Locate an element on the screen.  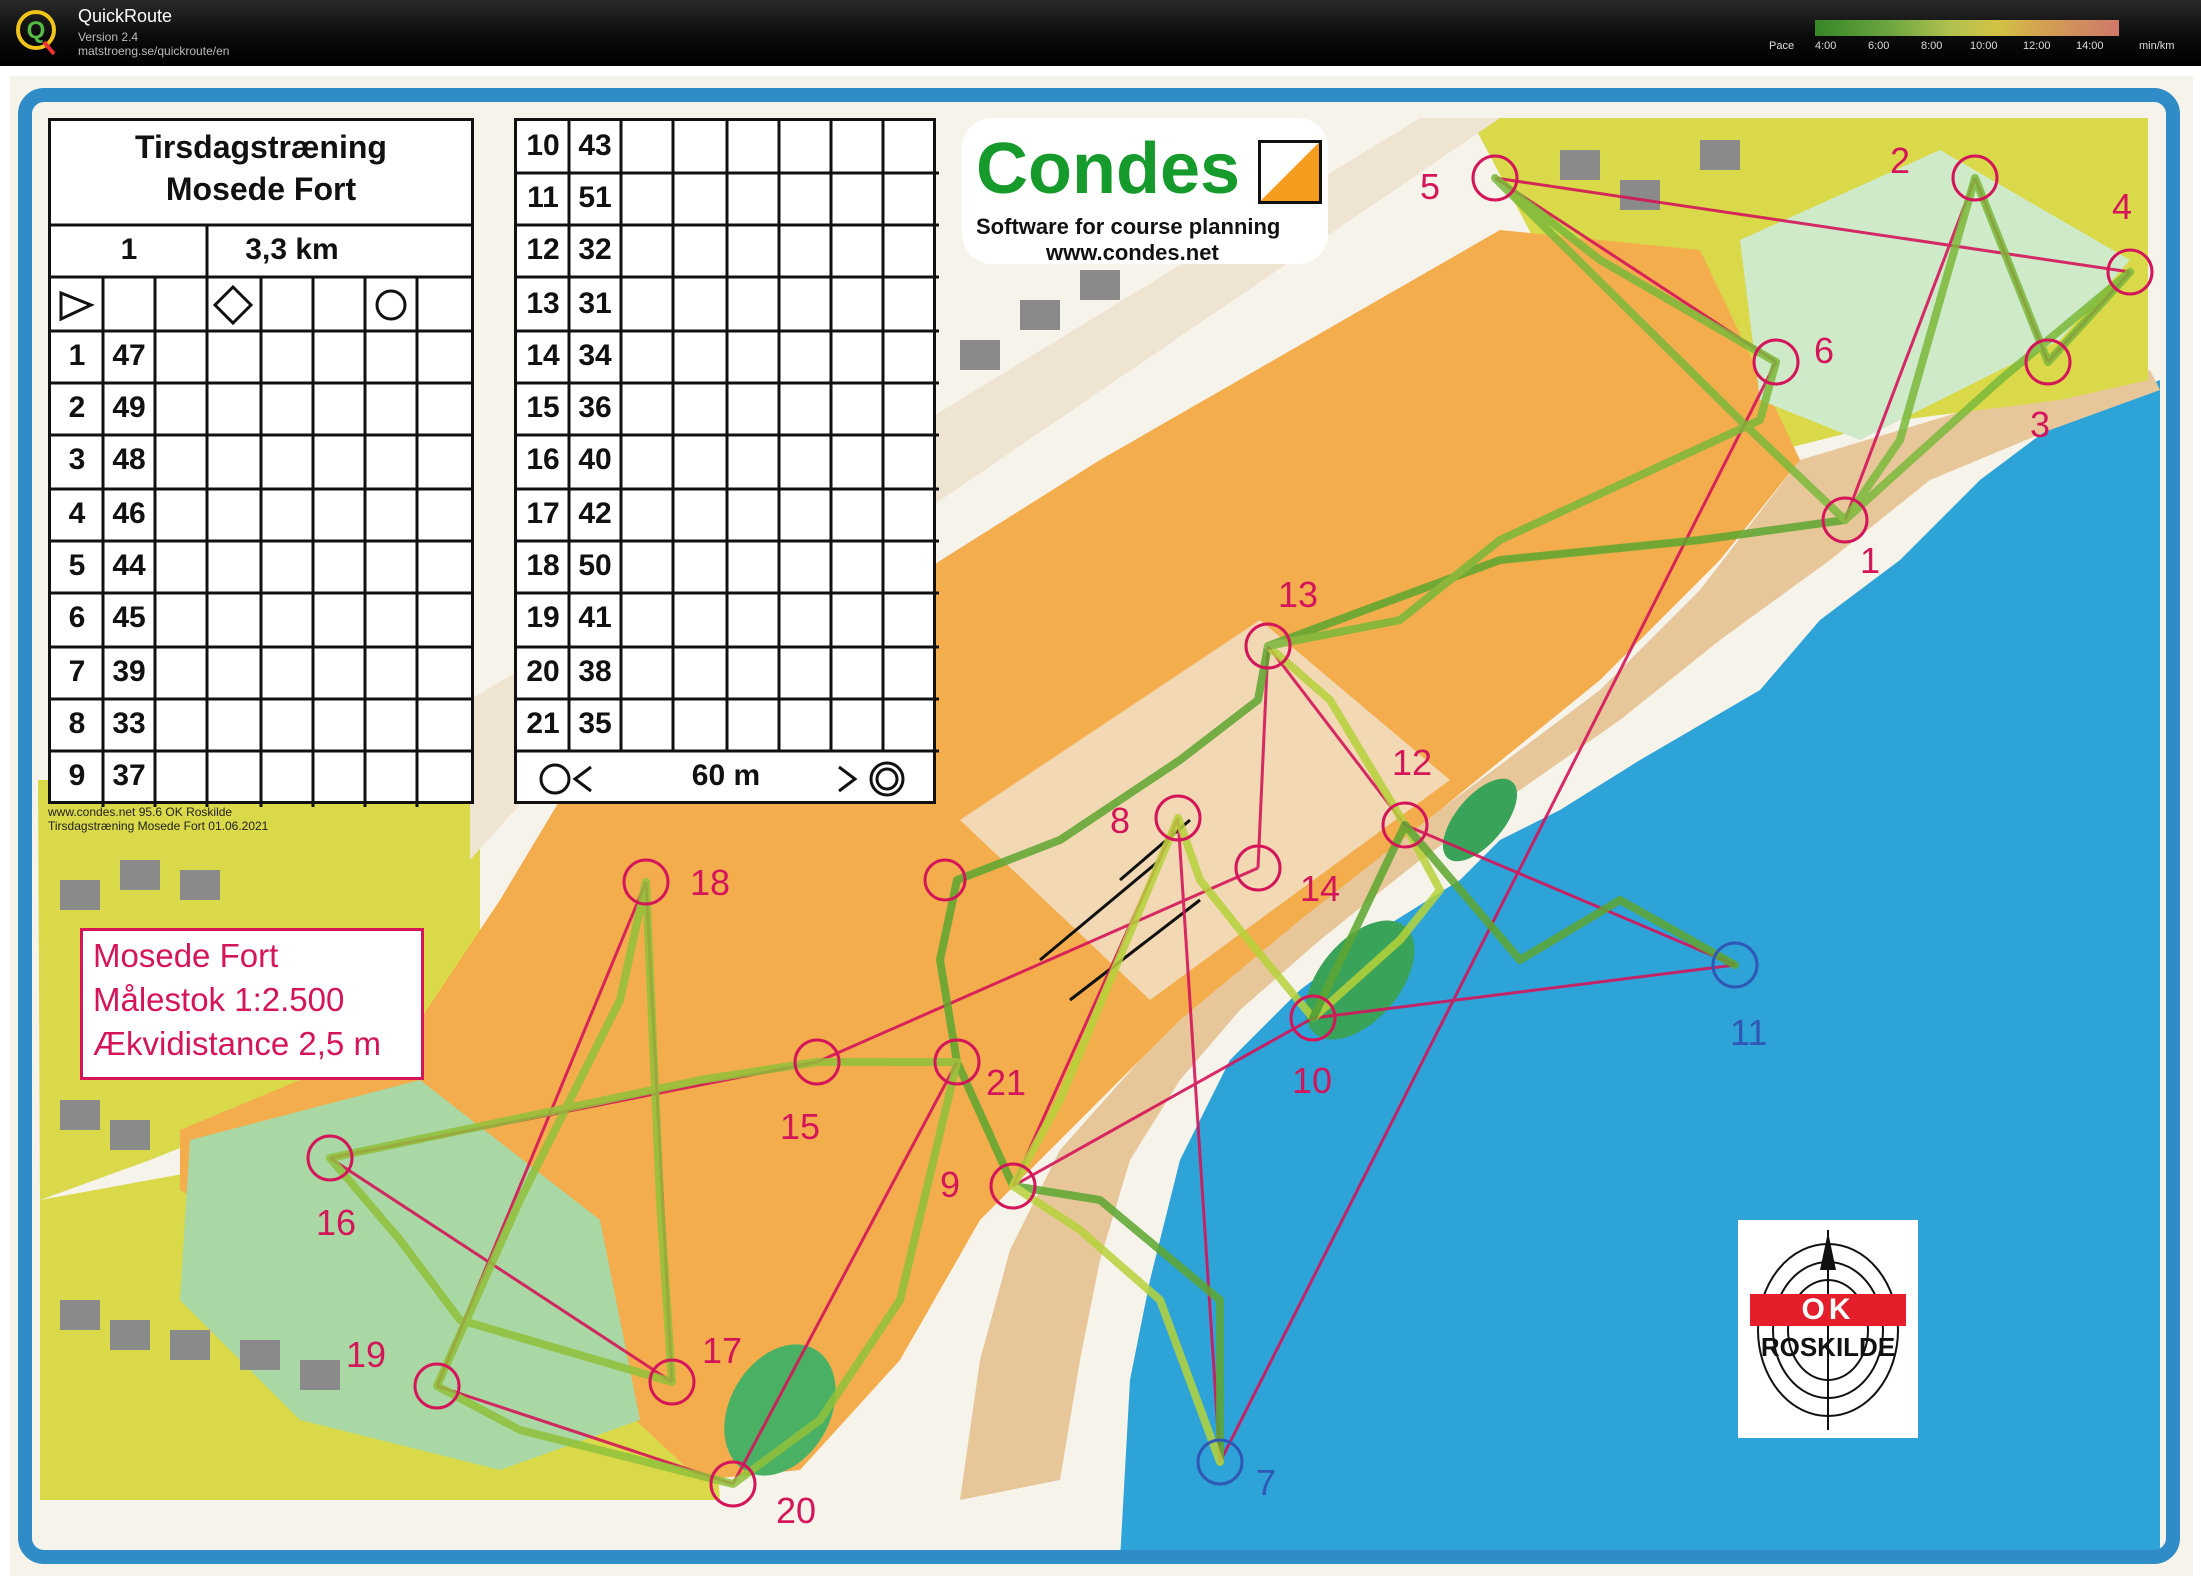
compass-rose-icon is located at coordinates (1828, 1330).